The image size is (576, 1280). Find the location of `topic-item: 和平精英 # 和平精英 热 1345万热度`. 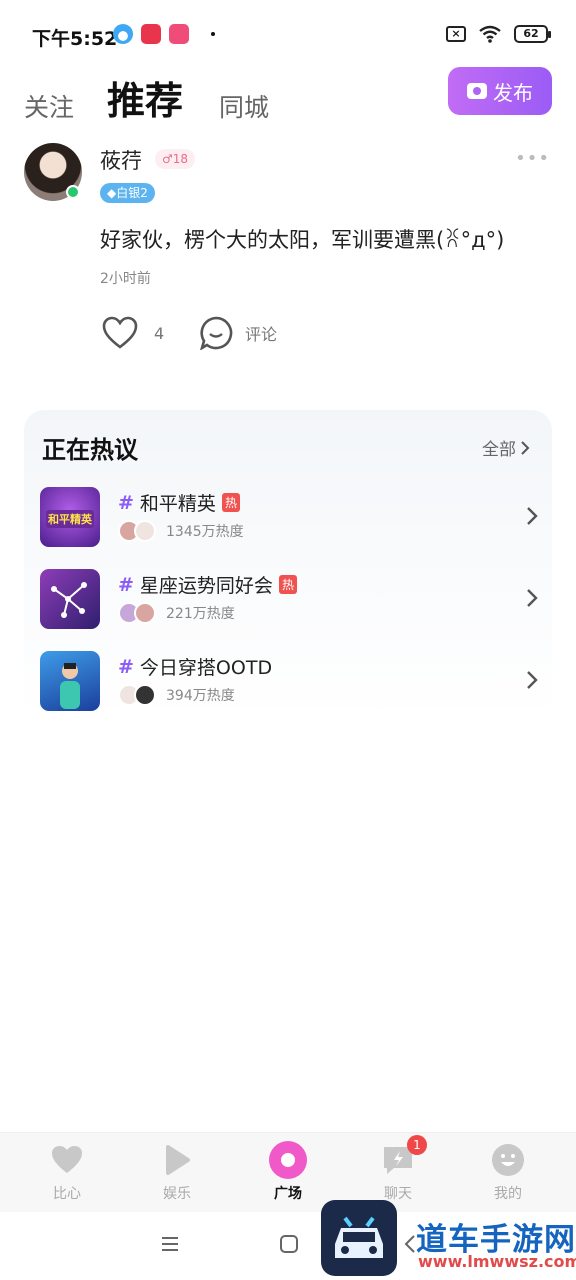

topic-item: 和平精英 # 和平精英 热 1345万热度 is located at coordinates (290, 518).